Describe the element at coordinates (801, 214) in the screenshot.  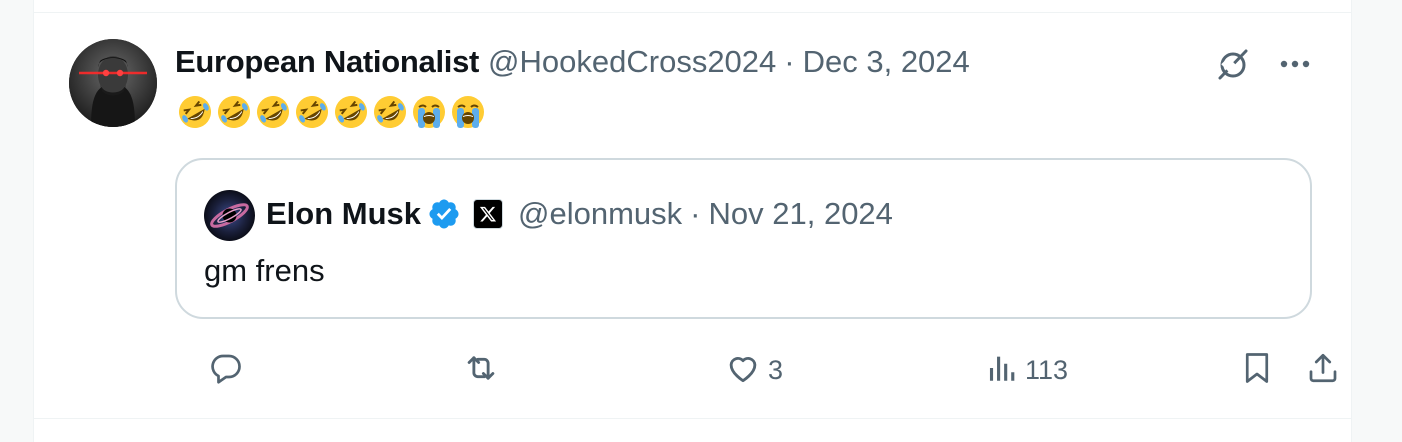
I see `quoted-tweet-date: Nov 21, 2024` at that location.